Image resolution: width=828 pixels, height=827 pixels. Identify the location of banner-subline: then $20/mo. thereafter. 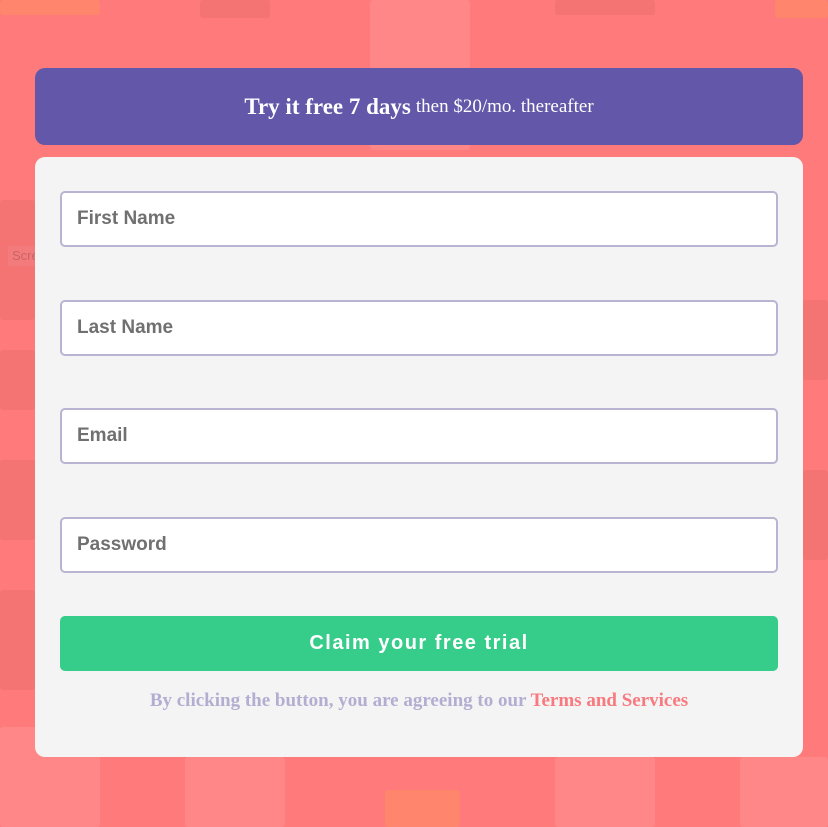
(504, 106).